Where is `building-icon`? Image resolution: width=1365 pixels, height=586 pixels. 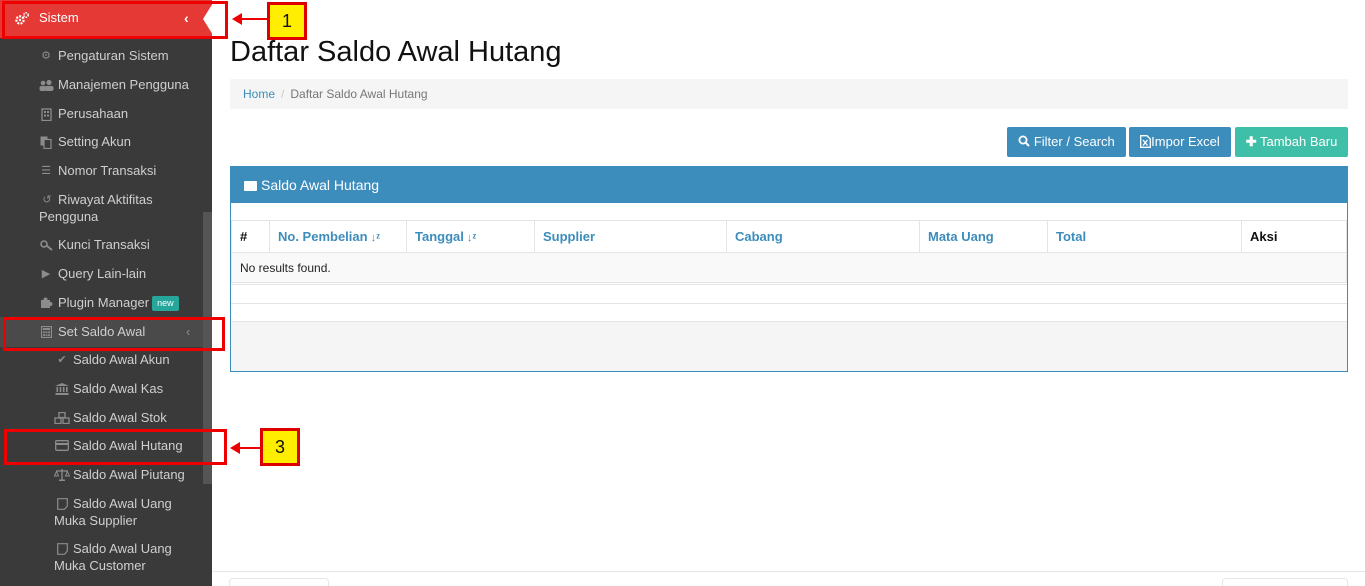
building-icon is located at coordinates (46, 115).